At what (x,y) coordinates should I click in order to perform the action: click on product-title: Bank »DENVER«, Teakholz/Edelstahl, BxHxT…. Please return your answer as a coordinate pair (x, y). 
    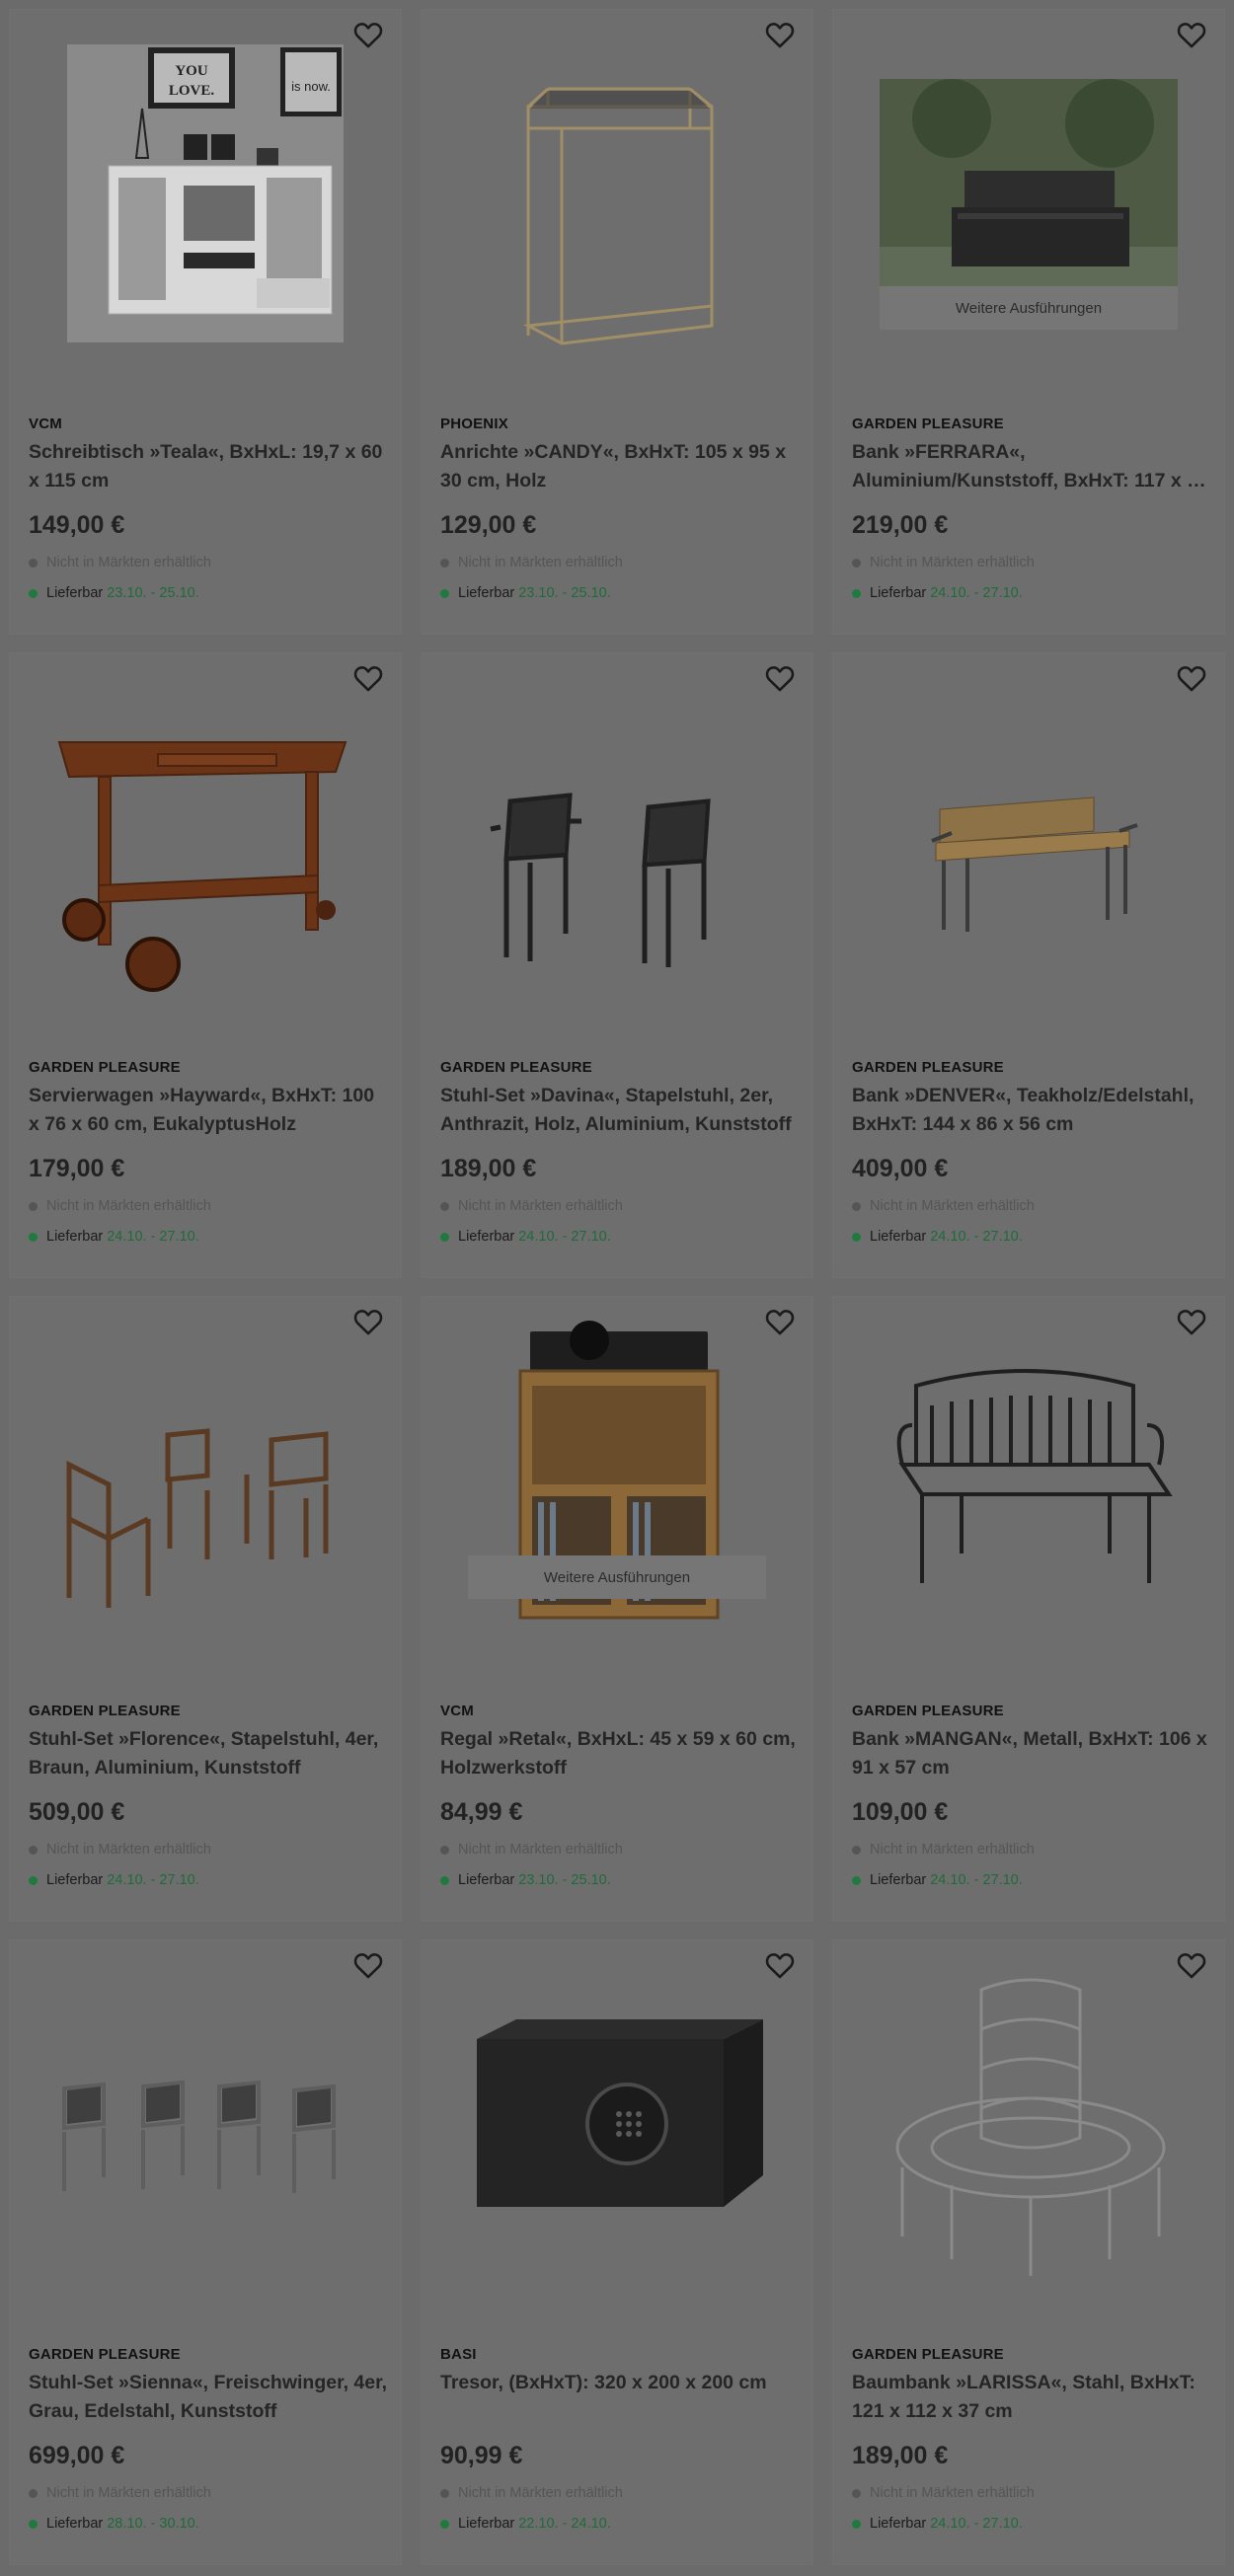
    Looking at the image, I should click on (1032, 1111).